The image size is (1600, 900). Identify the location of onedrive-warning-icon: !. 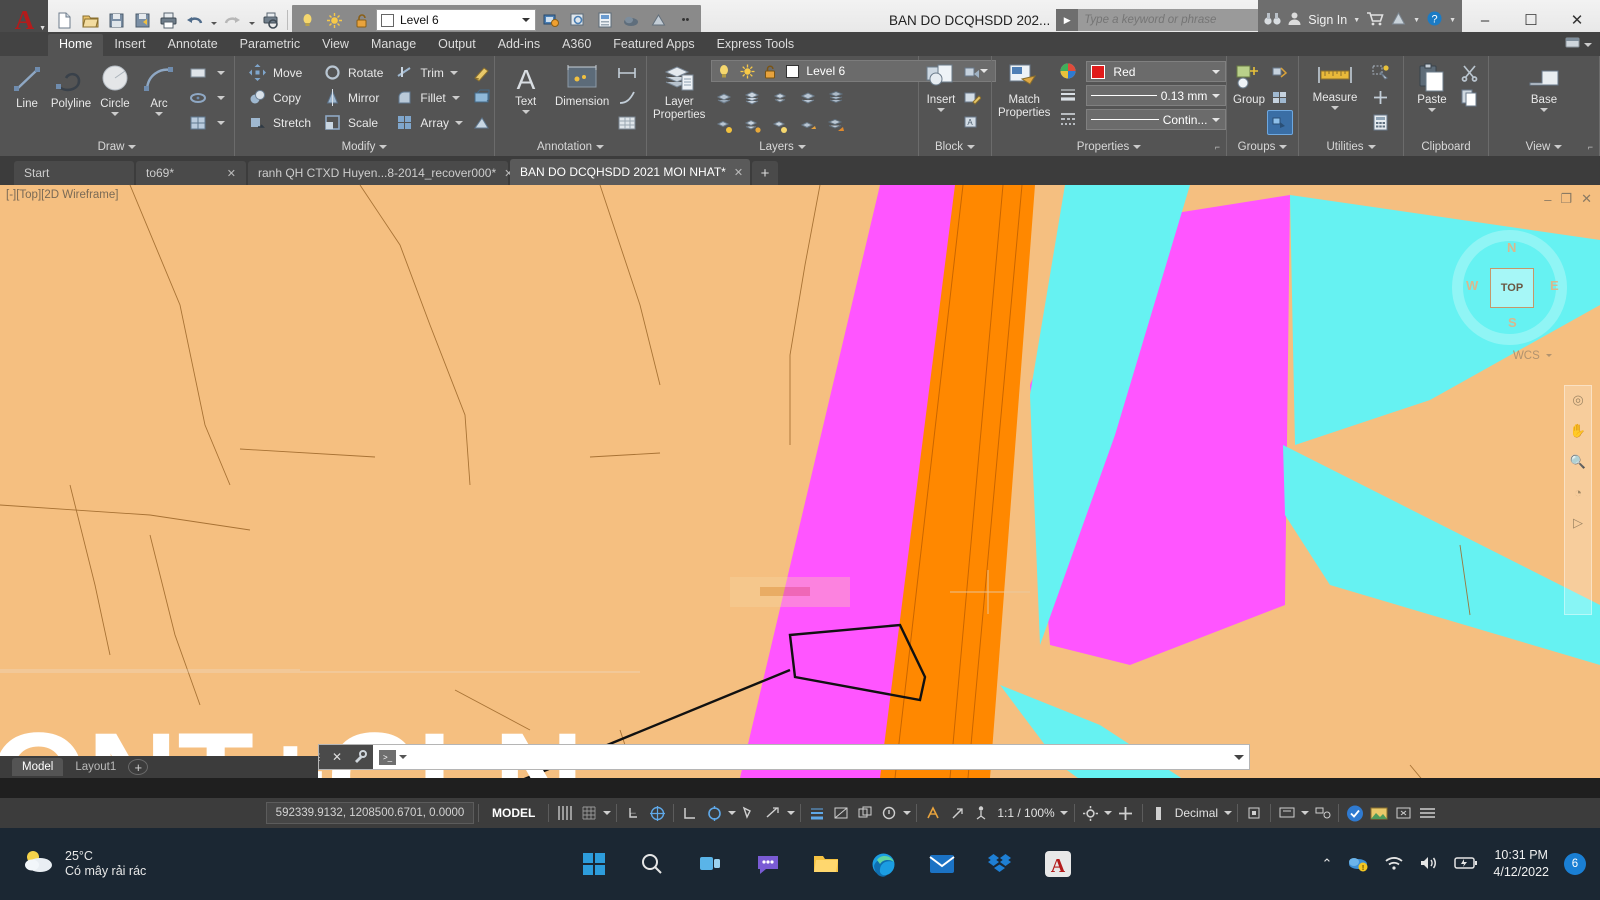
(1358, 864).